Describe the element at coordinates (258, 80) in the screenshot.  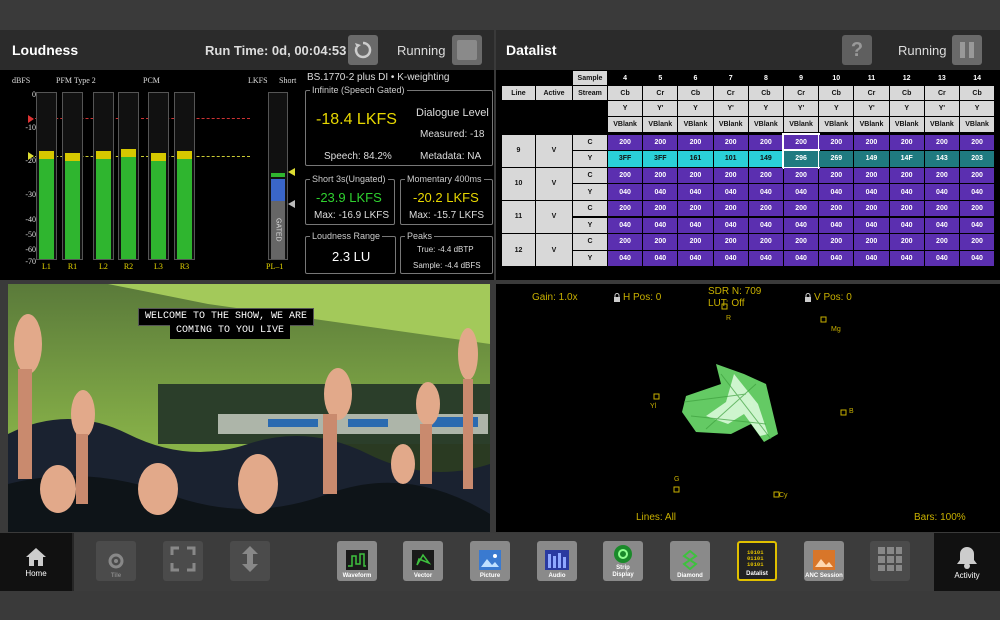
I see `lkfs-label: LKFS` at that location.